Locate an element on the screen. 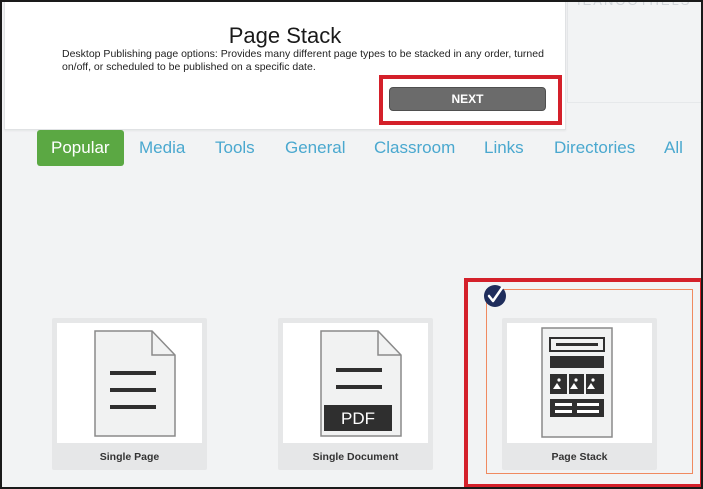 This screenshot has width=703, height=489. tab-all: All is located at coordinates (673, 148).